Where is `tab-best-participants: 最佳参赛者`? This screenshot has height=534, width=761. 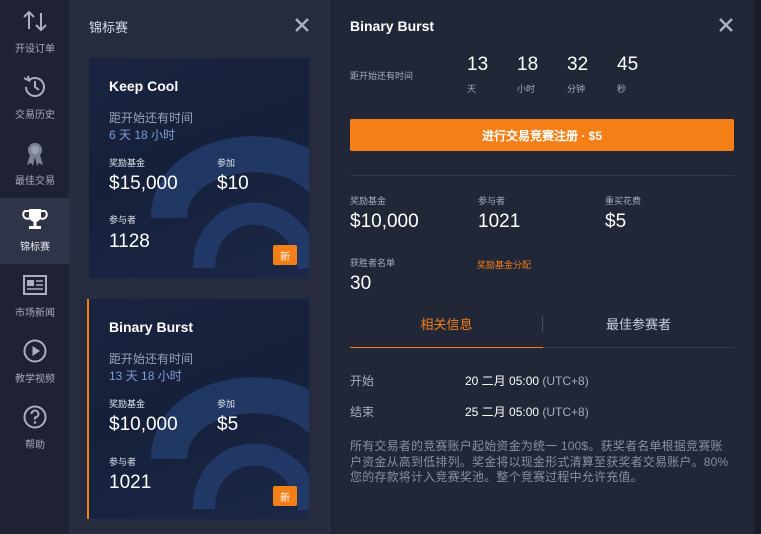 tab-best-participants: 最佳参赛者 is located at coordinates (638, 331).